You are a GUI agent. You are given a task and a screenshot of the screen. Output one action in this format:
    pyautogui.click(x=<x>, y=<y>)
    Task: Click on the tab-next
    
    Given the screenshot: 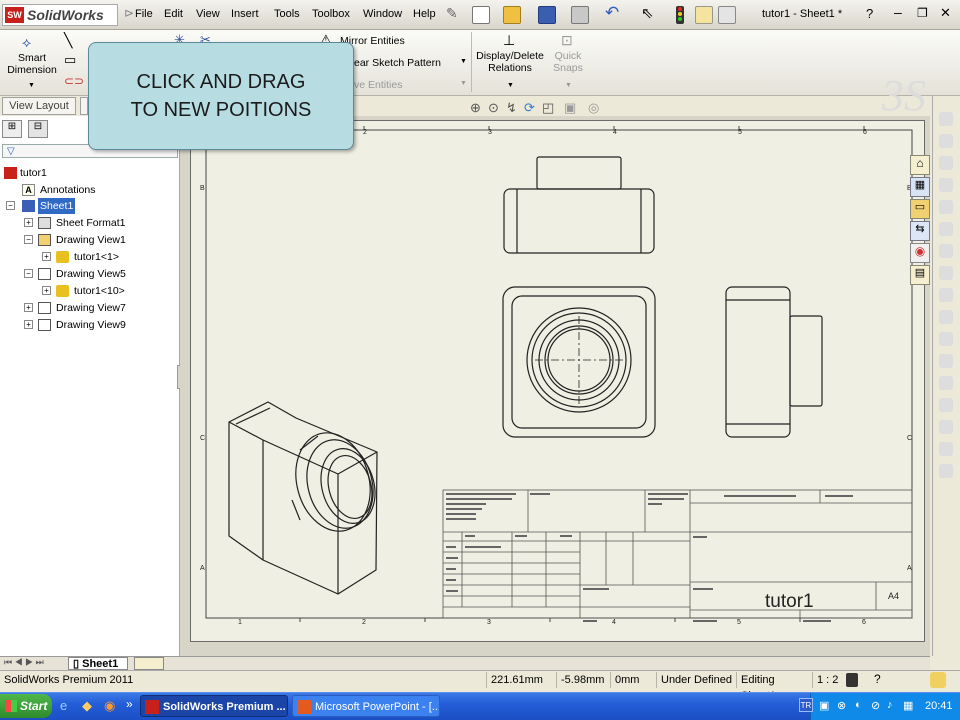 What is the action you would take?
    pyautogui.click(x=84, y=106)
    